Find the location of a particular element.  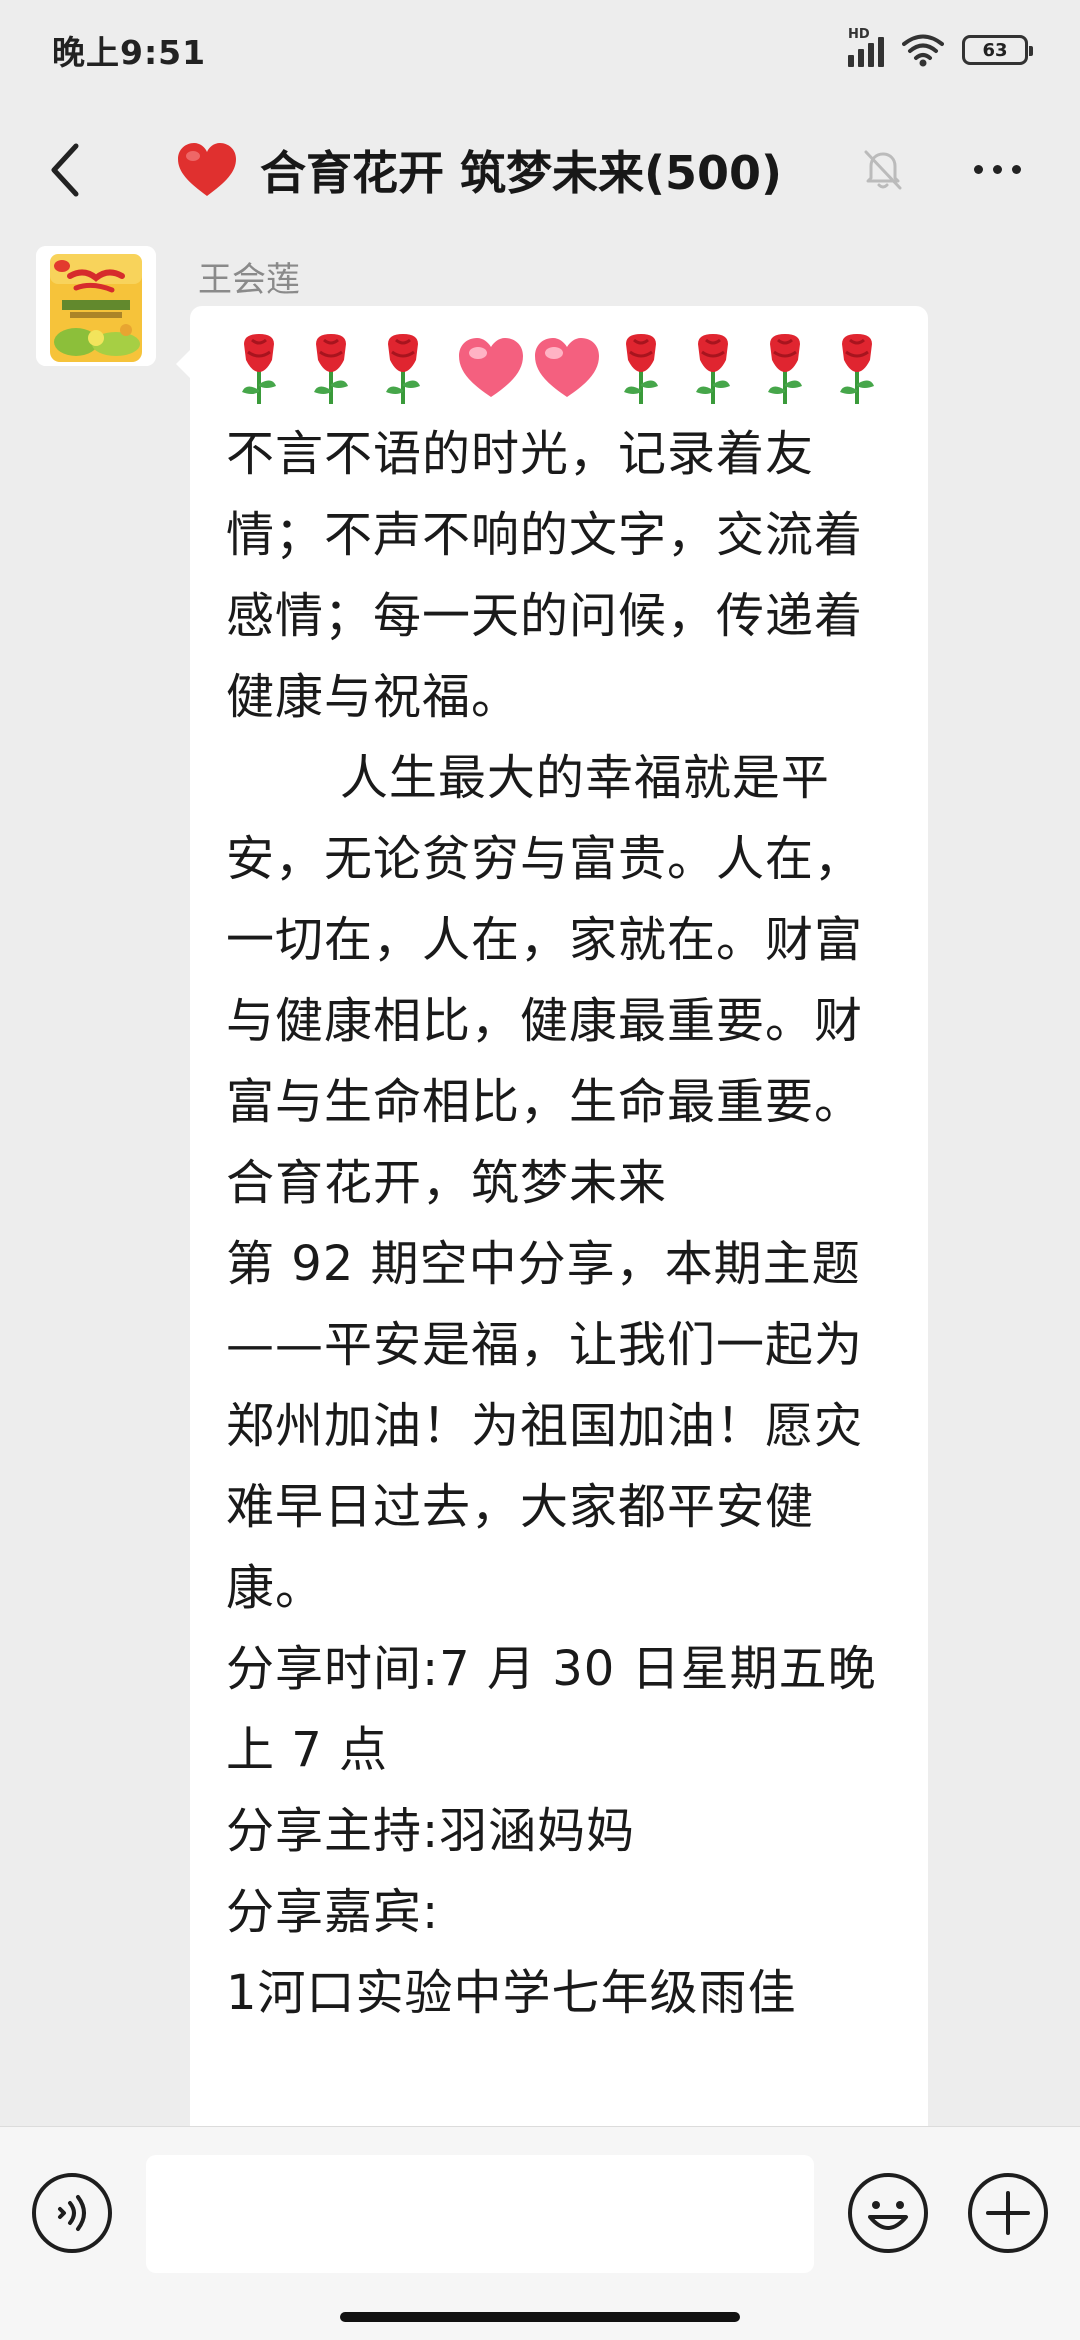

wifi-icon is located at coordinates (923, 50).